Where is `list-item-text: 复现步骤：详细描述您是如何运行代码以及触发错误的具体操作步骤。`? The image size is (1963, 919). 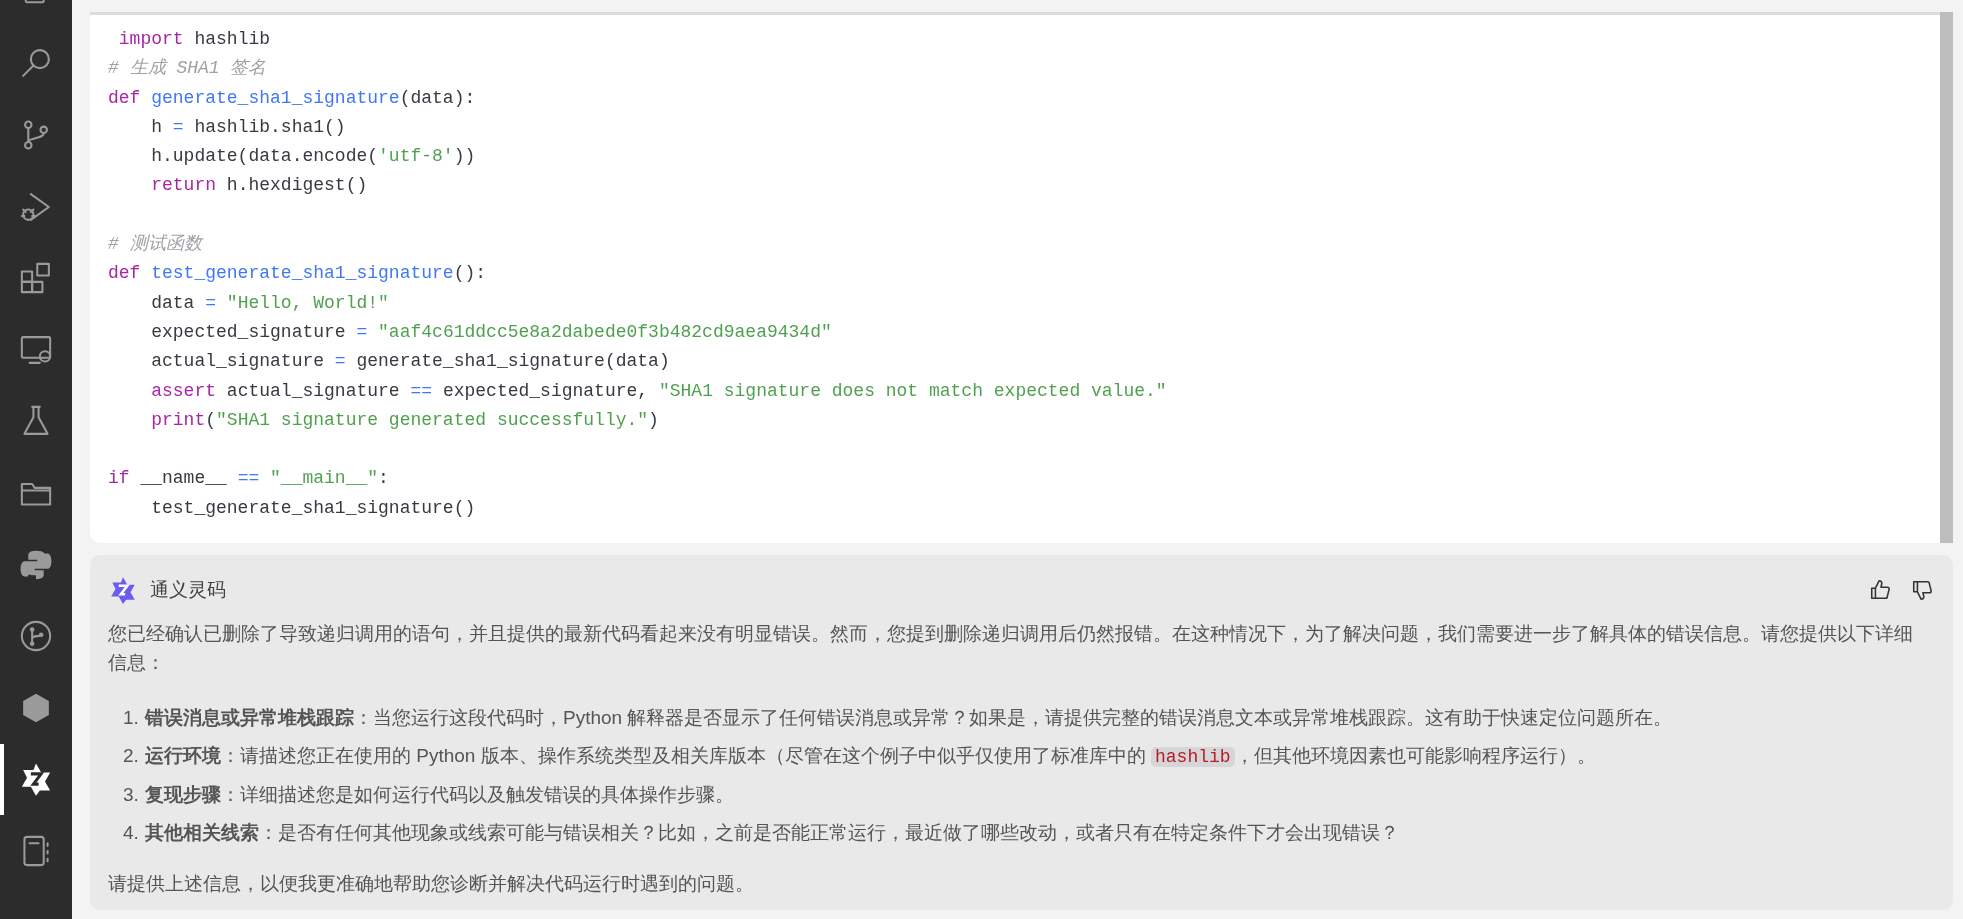
list-item-text: 复现步骤：详细描述您是如何运行代码以及触发错误的具体操作步骤。 is located at coordinates (439, 795).